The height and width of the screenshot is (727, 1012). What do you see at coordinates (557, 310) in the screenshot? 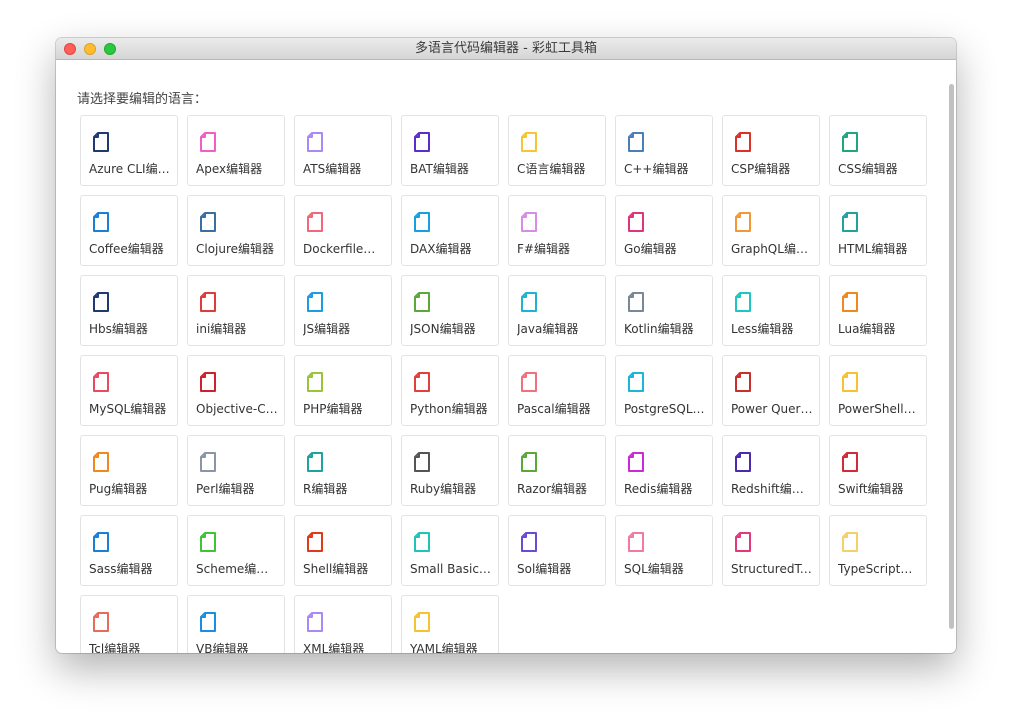
I see `language-card: Java编辑器` at bounding box center [557, 310].